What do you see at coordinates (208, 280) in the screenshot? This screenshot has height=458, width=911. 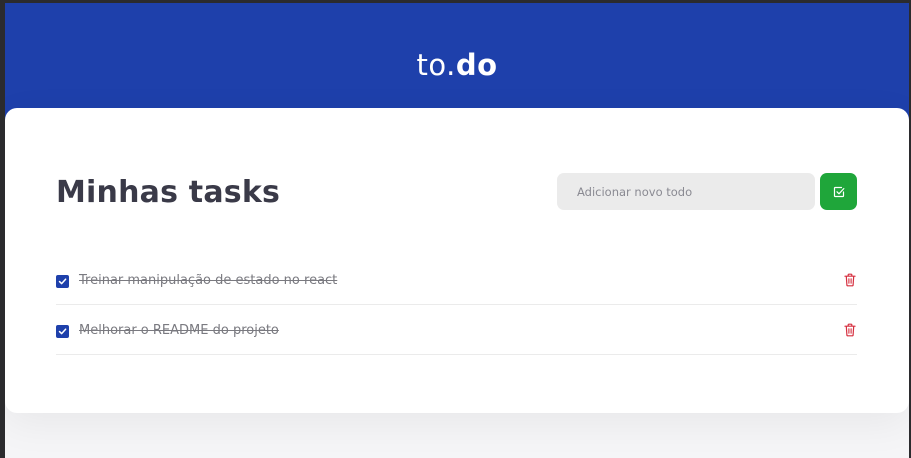 I see `task-text: Treinar manipulação de estado no react` at bounding box center [208, 280].